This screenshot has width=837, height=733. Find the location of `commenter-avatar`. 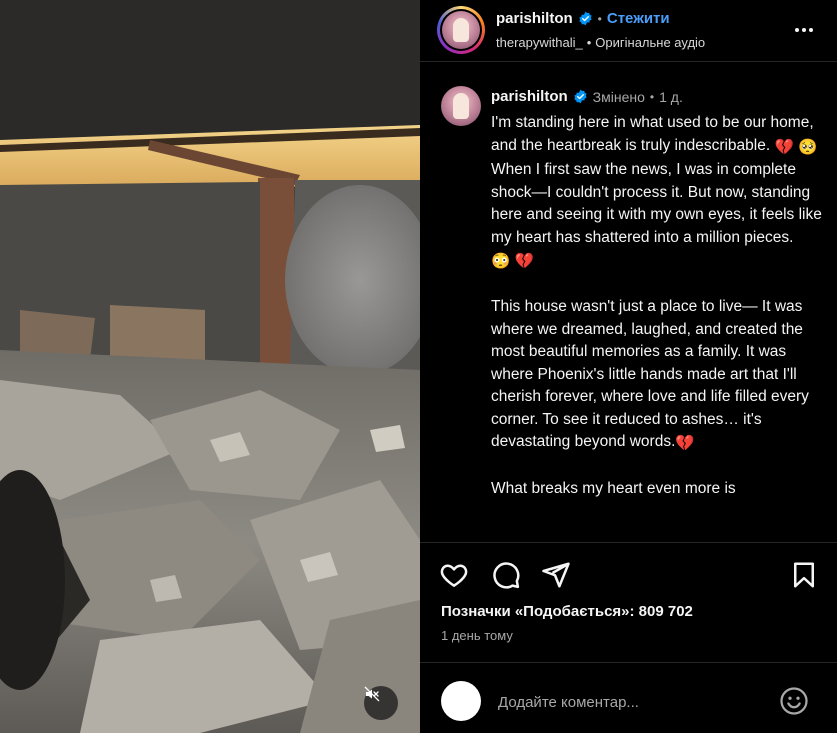

commenter-avatar is located at coordinates (461, 701).